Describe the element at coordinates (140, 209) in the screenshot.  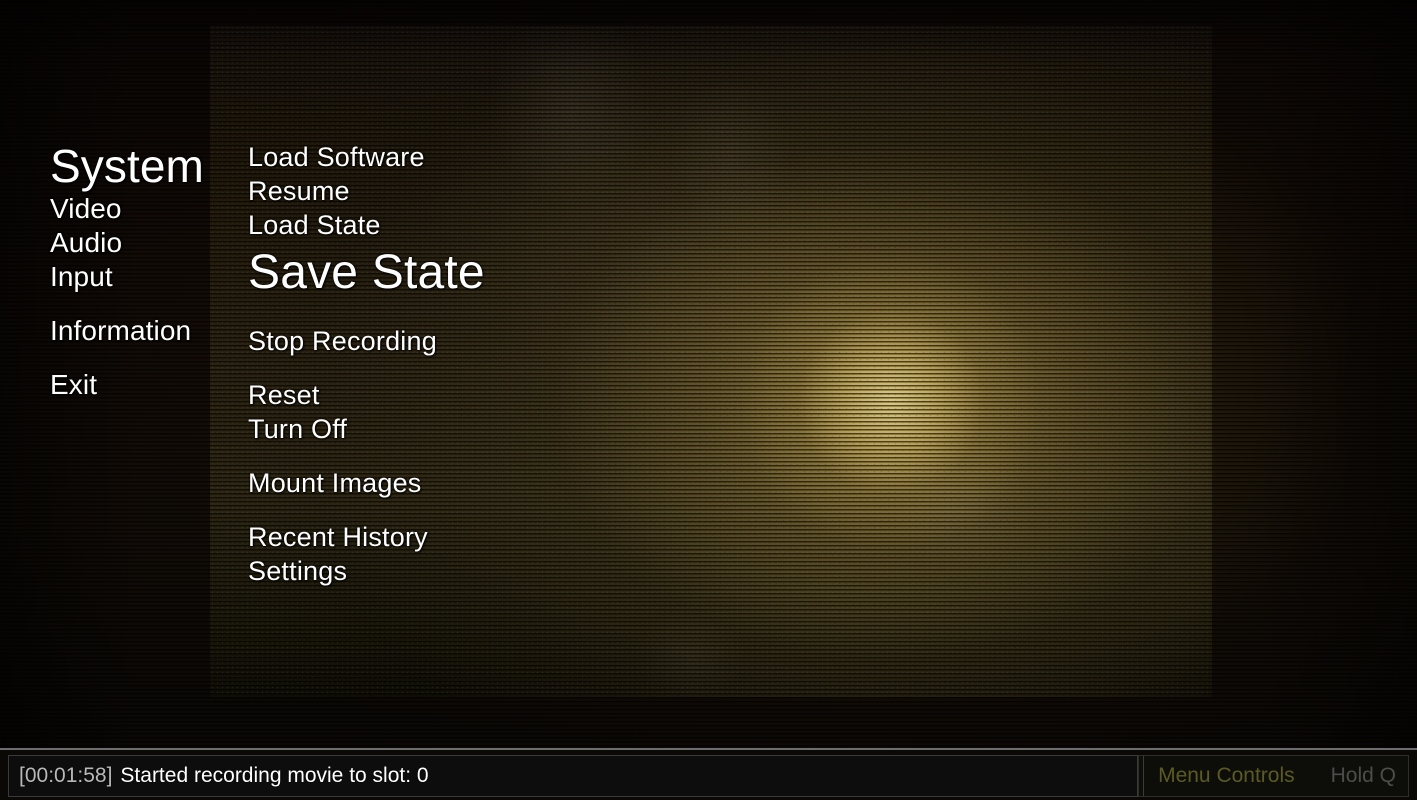
I see `sidebar-item-video: Video` at that location.